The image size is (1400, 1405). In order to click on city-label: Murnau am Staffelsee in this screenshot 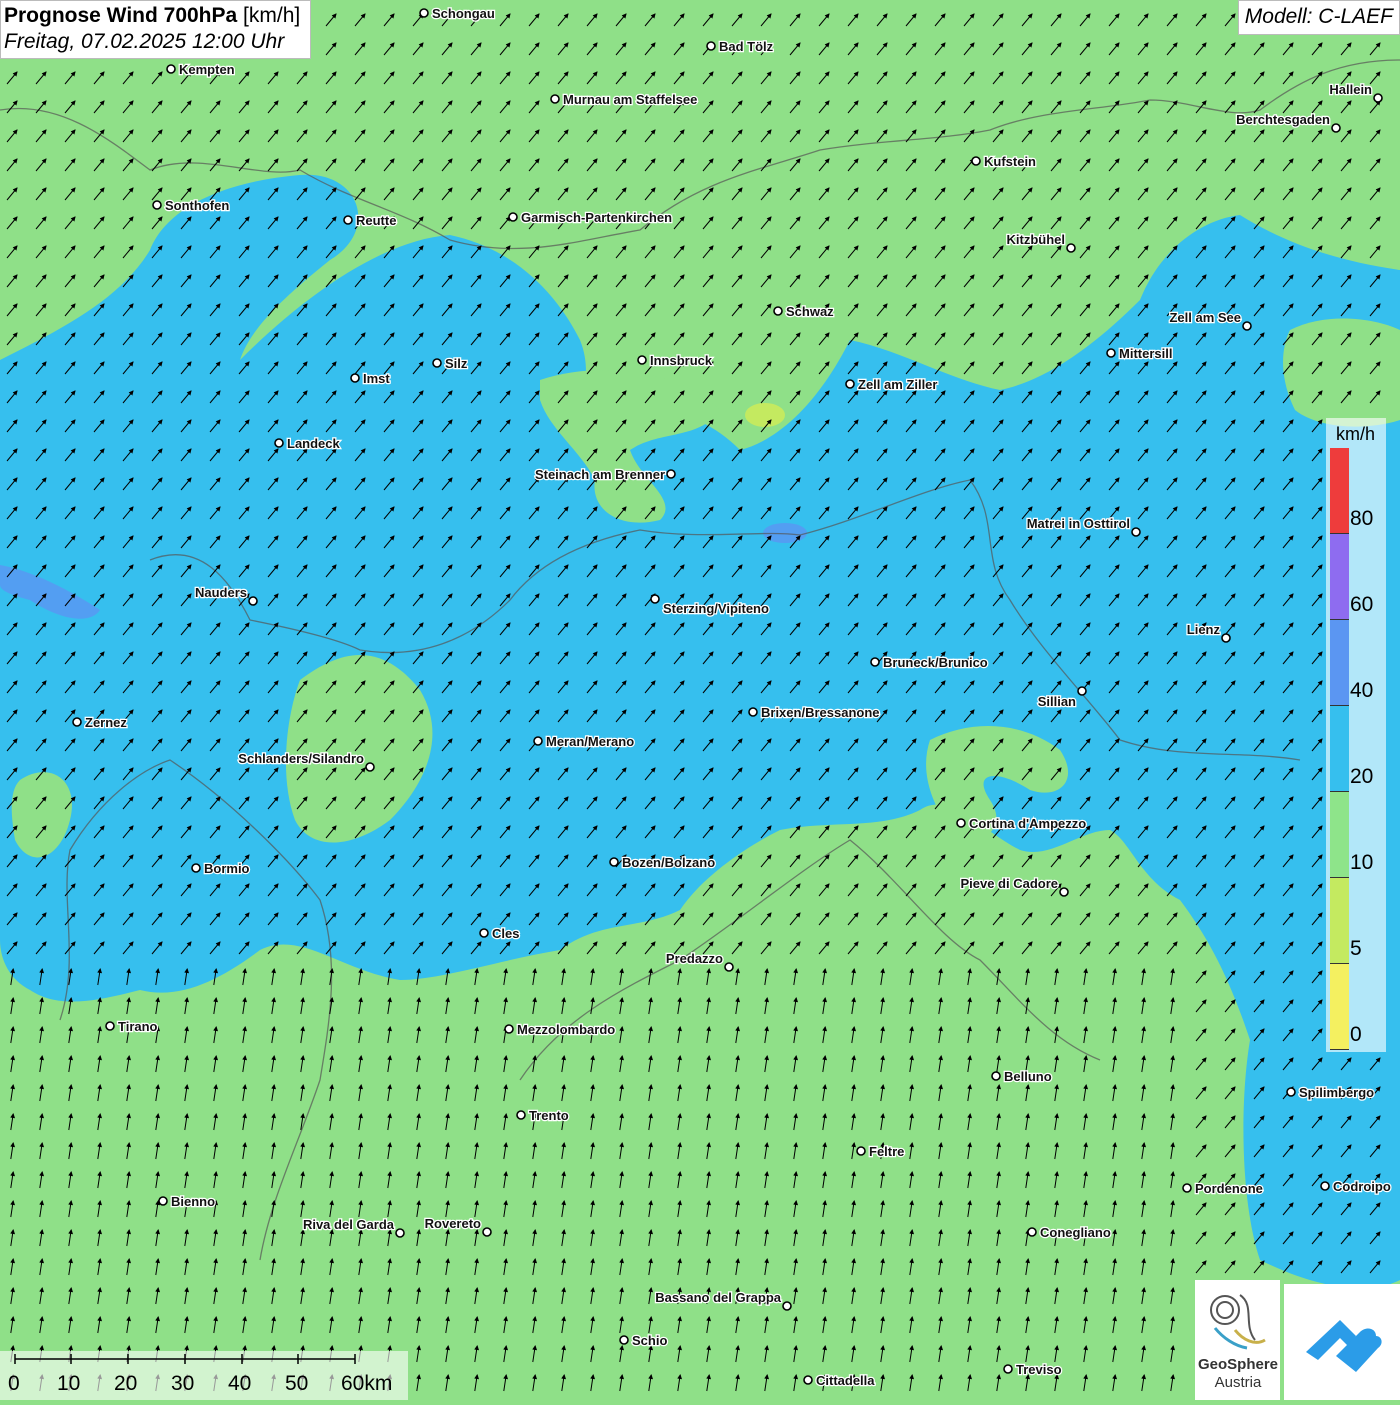, I will do `click(630, 99)`.